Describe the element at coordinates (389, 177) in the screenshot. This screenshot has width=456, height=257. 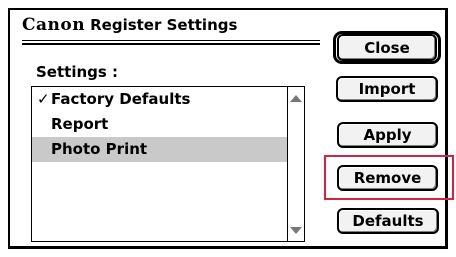
I see `remove-button-highlight-frame` at that location.